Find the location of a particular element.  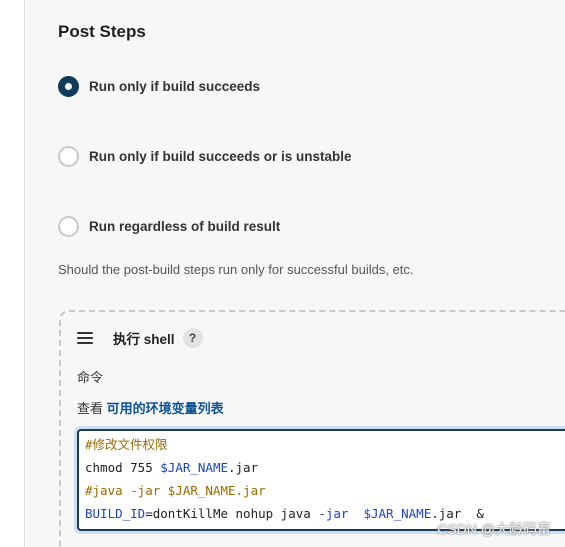

code-line-2: chmod 755 $JAR_NAME.jar is located at coordinates (172, 467).